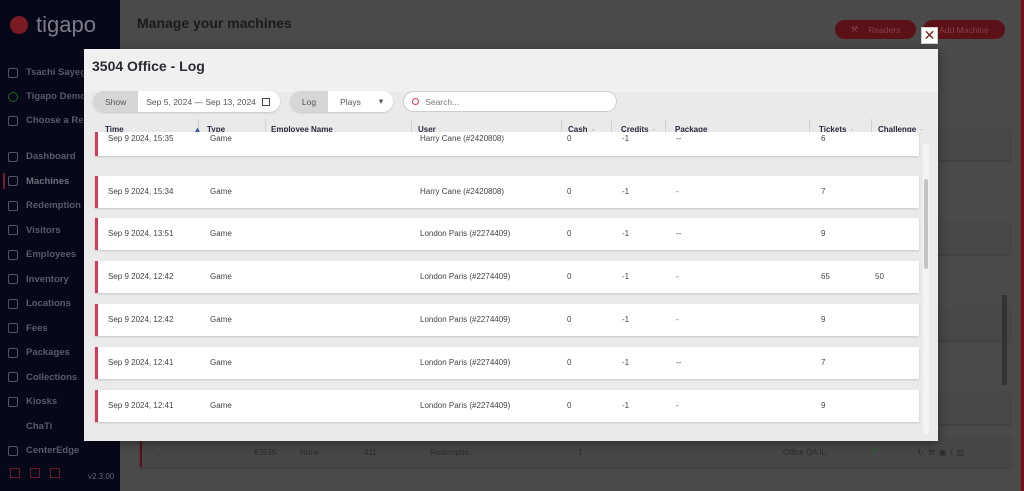  What do you see at coordinates (39, 352) in the screenshot?
I see `sidebar-item-packages: Packages` at bounding box center [39, 352].